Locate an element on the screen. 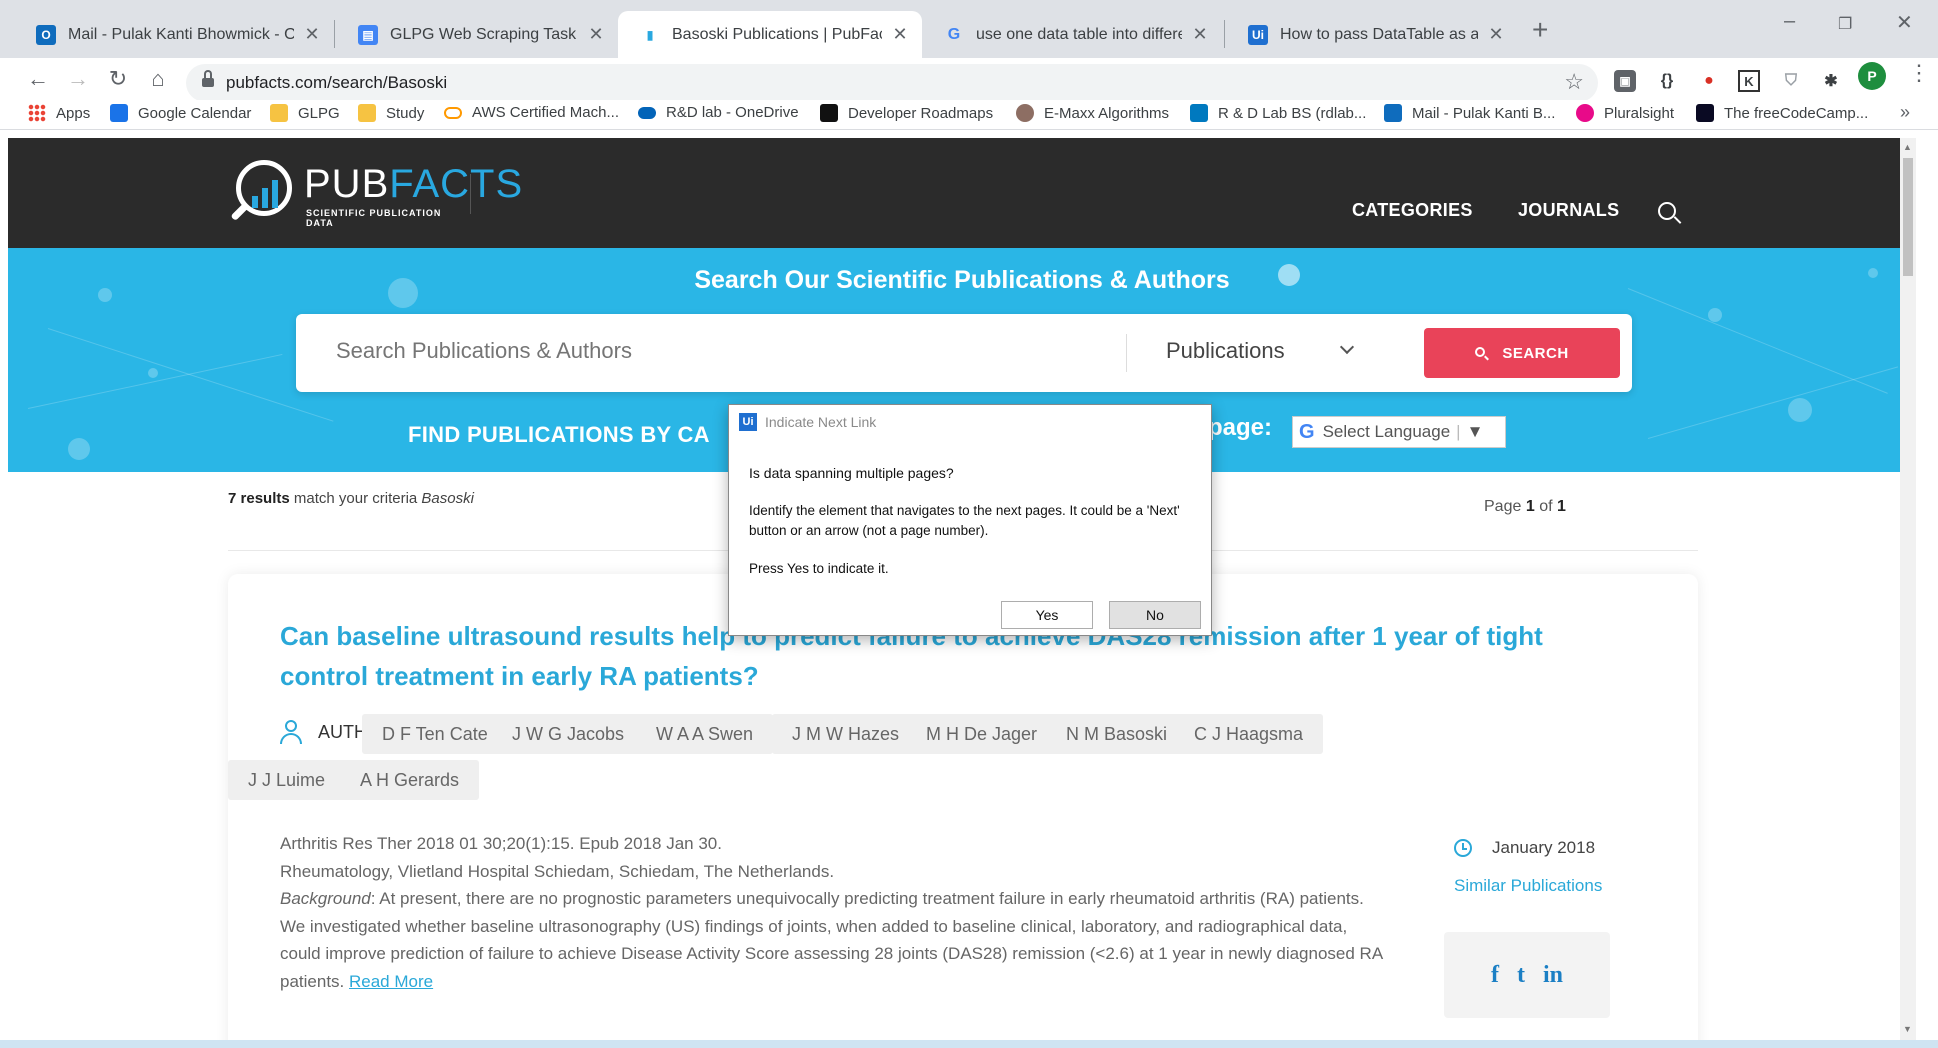 The height and width of the screenshot is (1048, 1938). address-bar: pubfacts.com/search/Basoski ☆ is located at coordinates (892, 83).